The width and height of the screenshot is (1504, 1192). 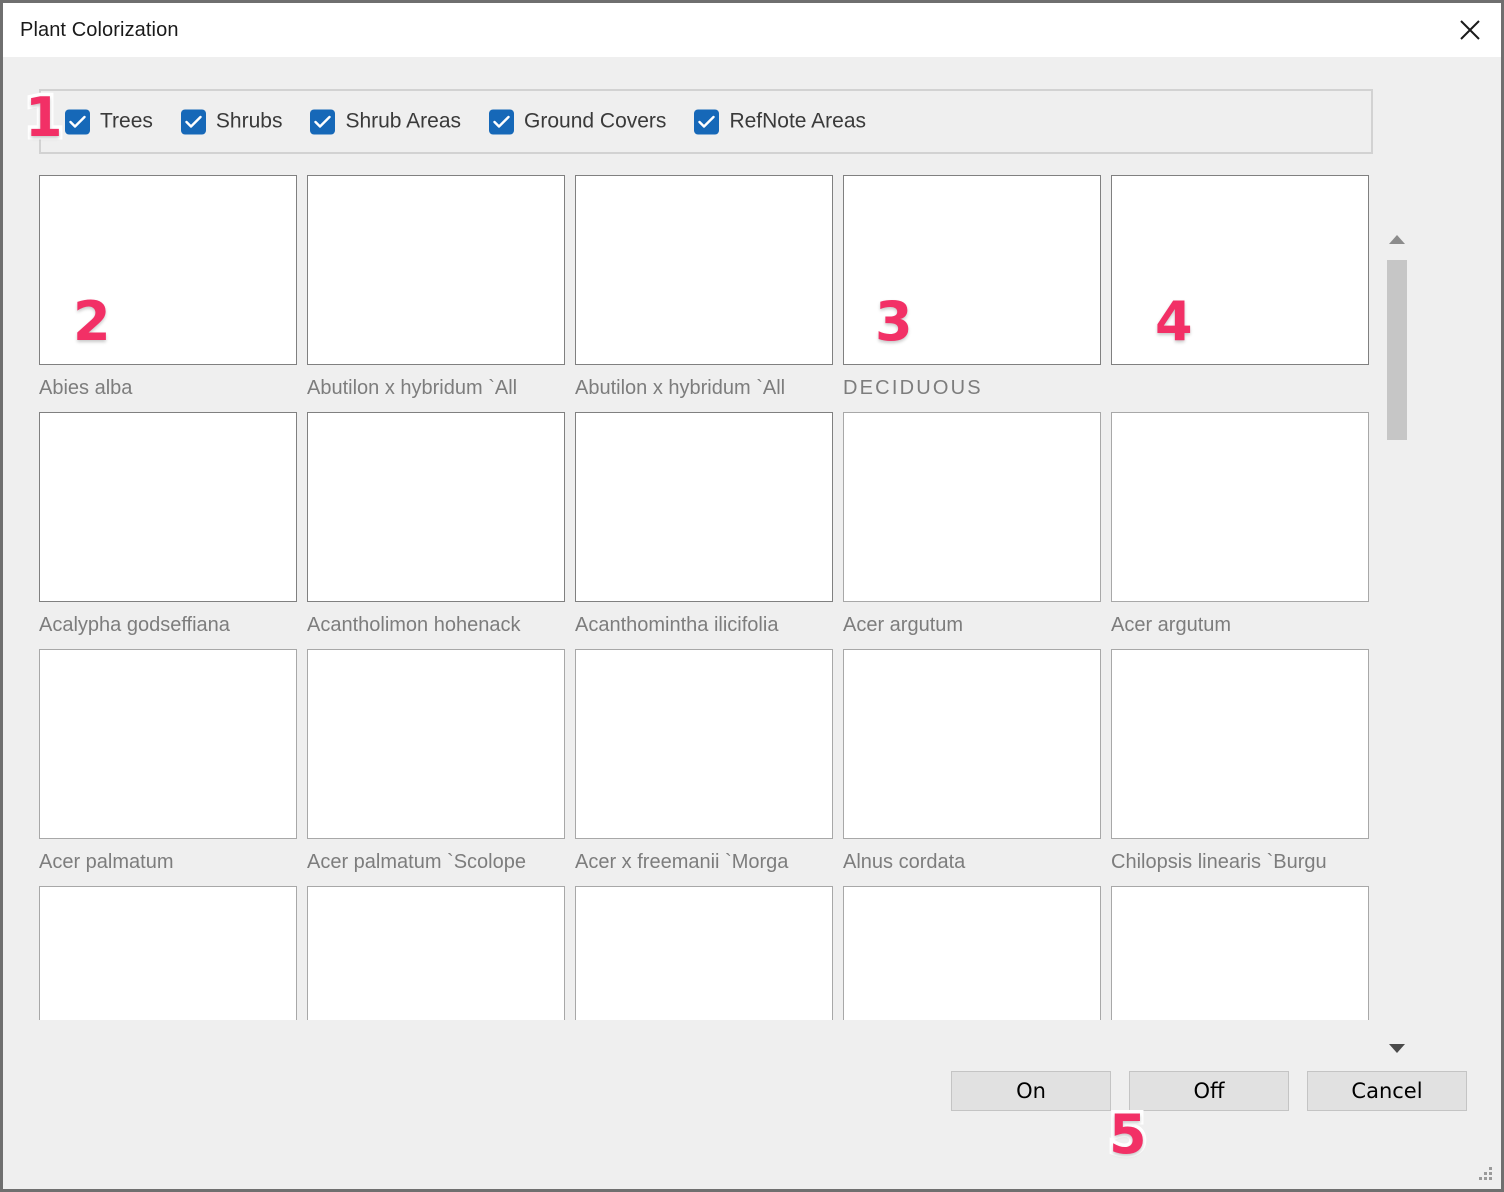 What do you see at coordinates (403, 121) in the screenshot?
I see `filter-checkbox-label: Shrub Areas` at bounding box center [403, 121].